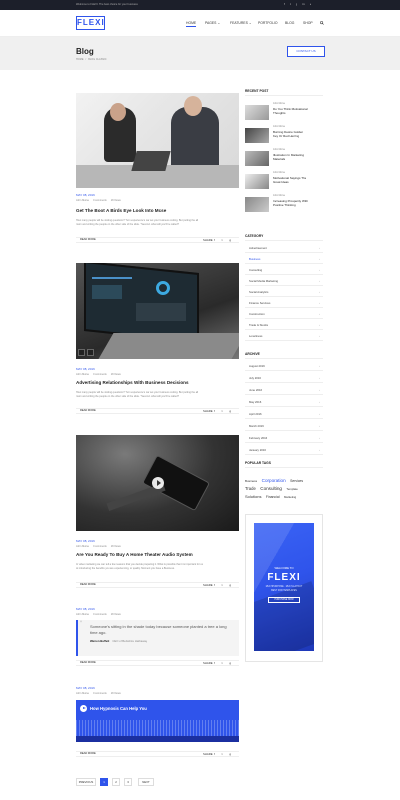 This screenshot has width=400, height=800. I want to click on nav-shop: SHOP, so click(308, 23).